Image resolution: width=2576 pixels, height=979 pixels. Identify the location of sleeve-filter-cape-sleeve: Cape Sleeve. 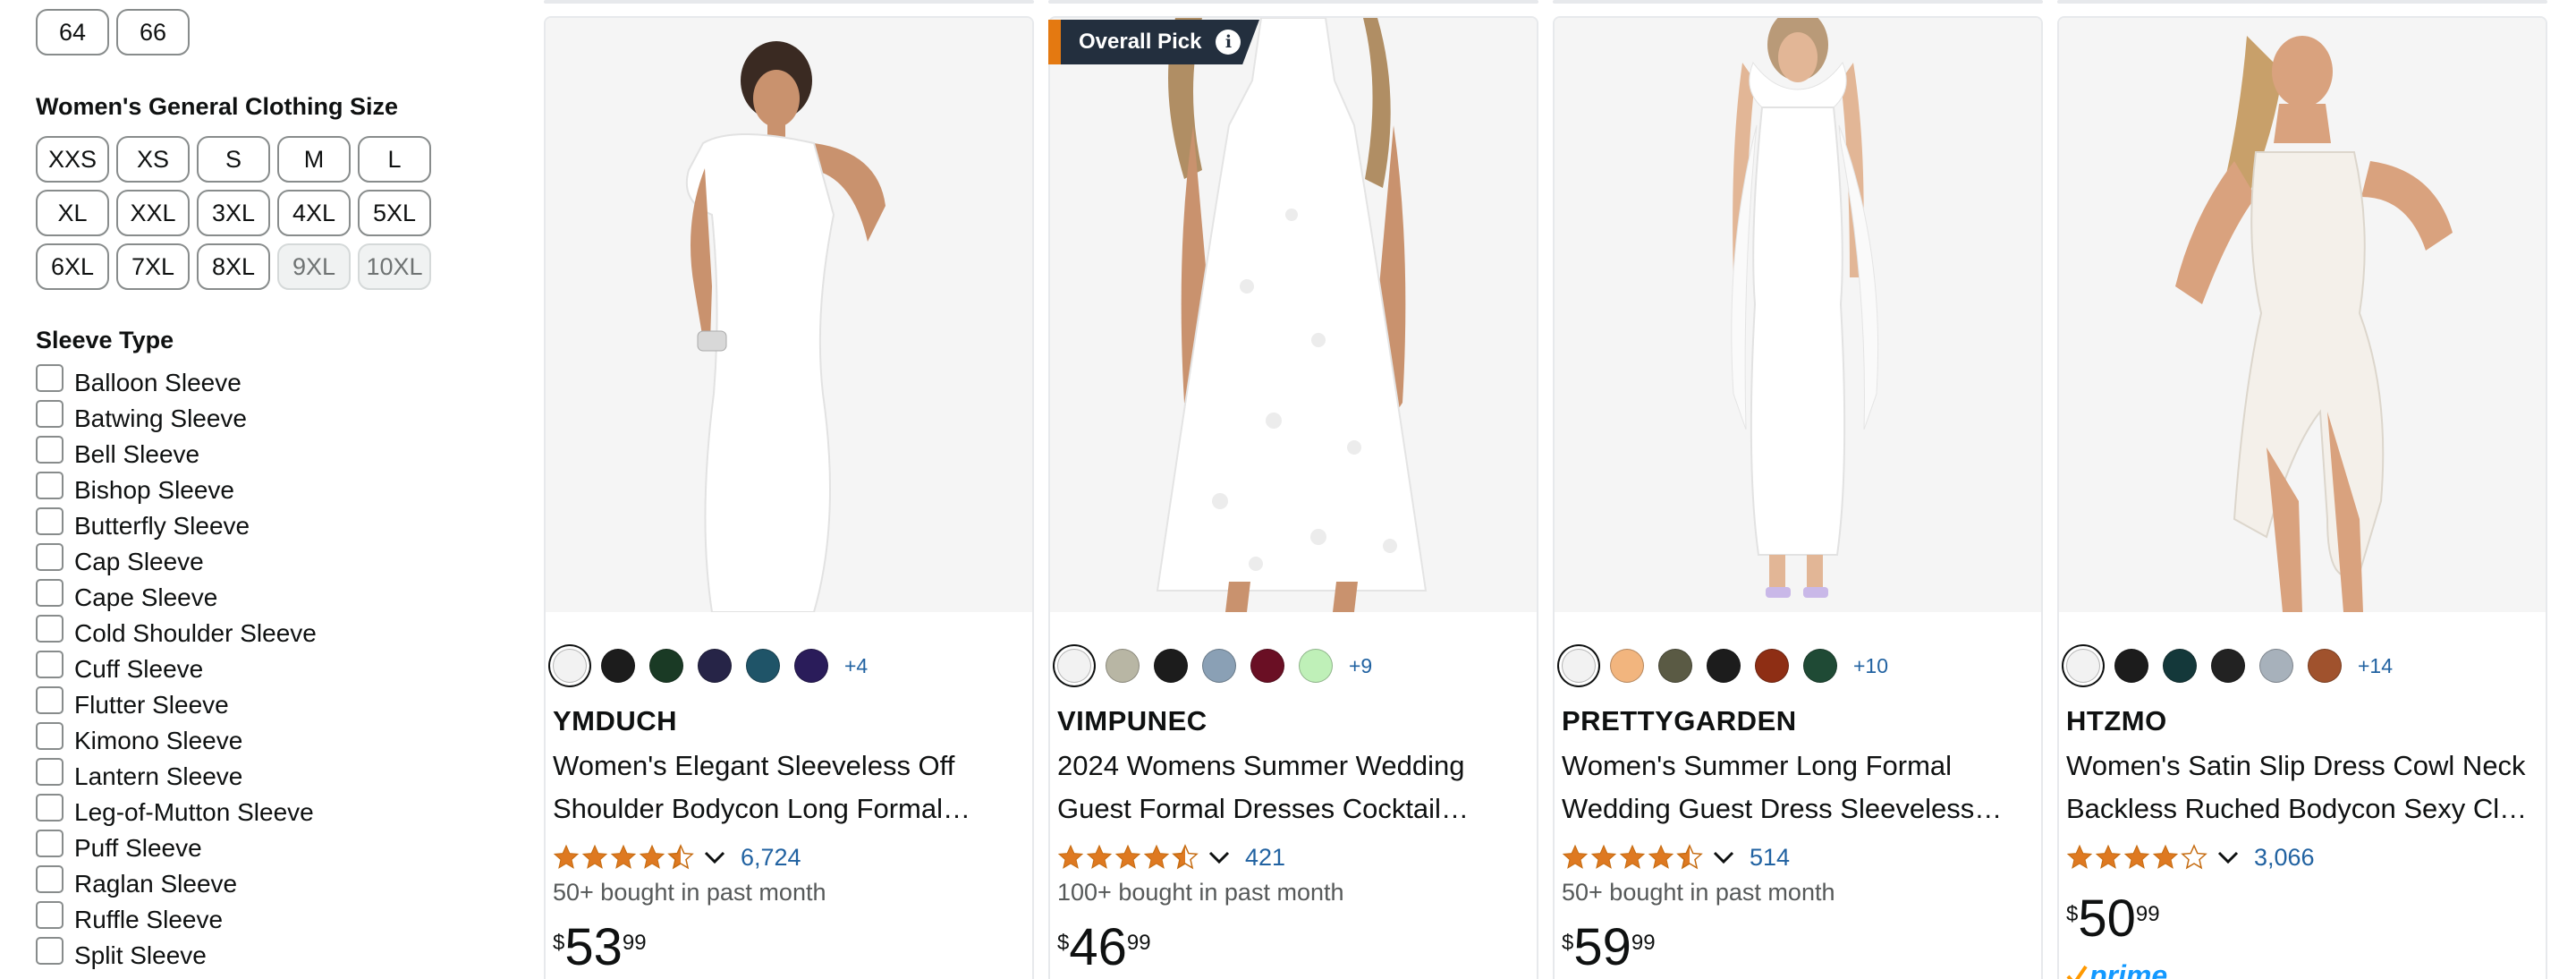
(126, 597).